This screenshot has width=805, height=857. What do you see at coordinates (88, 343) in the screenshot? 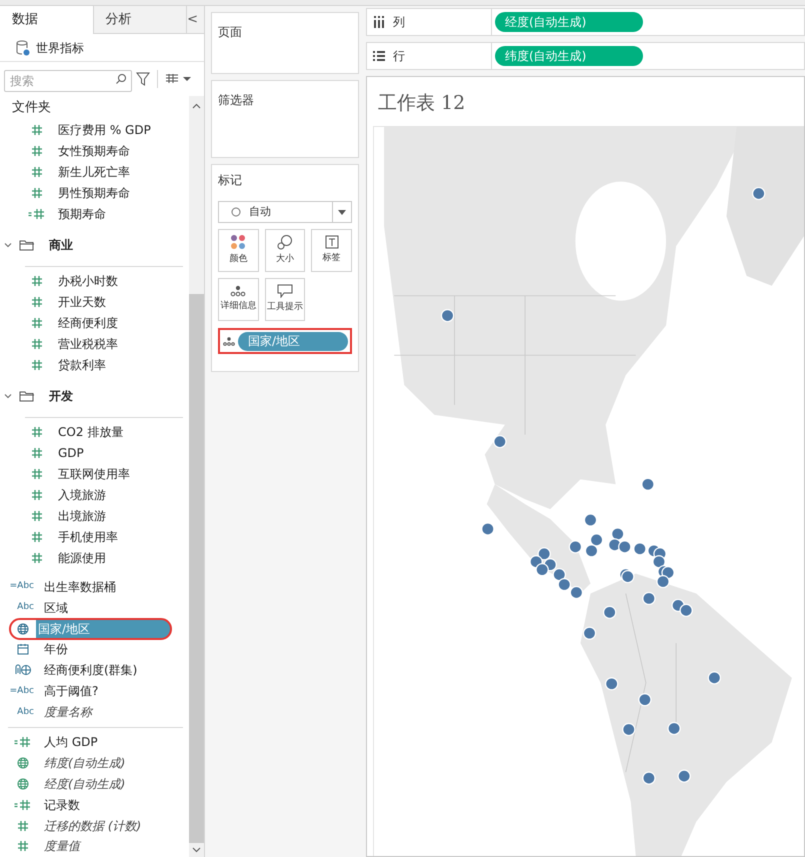
I see `field-item: 营业税税率` at bounding box center [88, 343].